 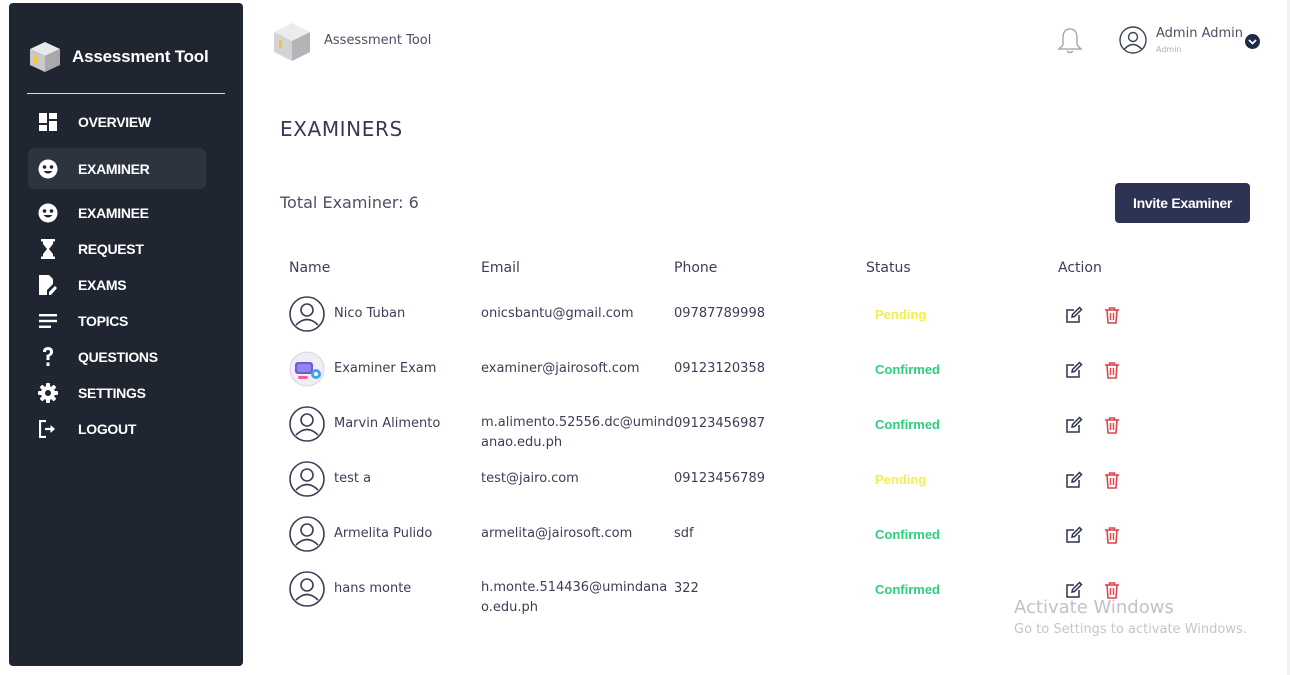 I want to click on sidebar-item-settings: SETTINGS, so click(x=117, y=393).